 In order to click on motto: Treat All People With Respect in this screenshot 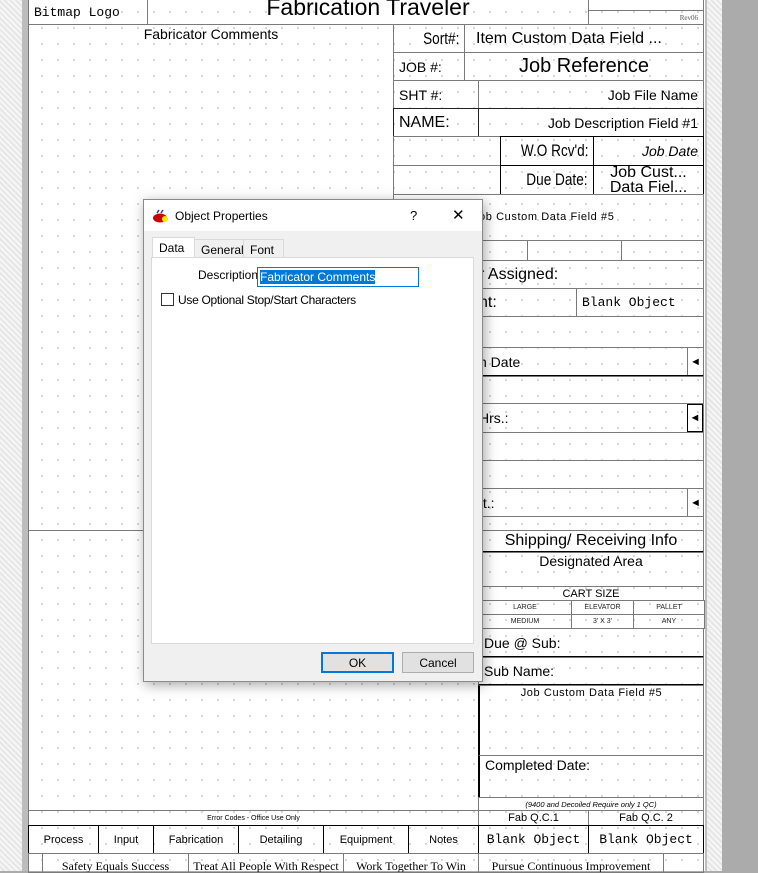, I will do `click(266, 863)`.